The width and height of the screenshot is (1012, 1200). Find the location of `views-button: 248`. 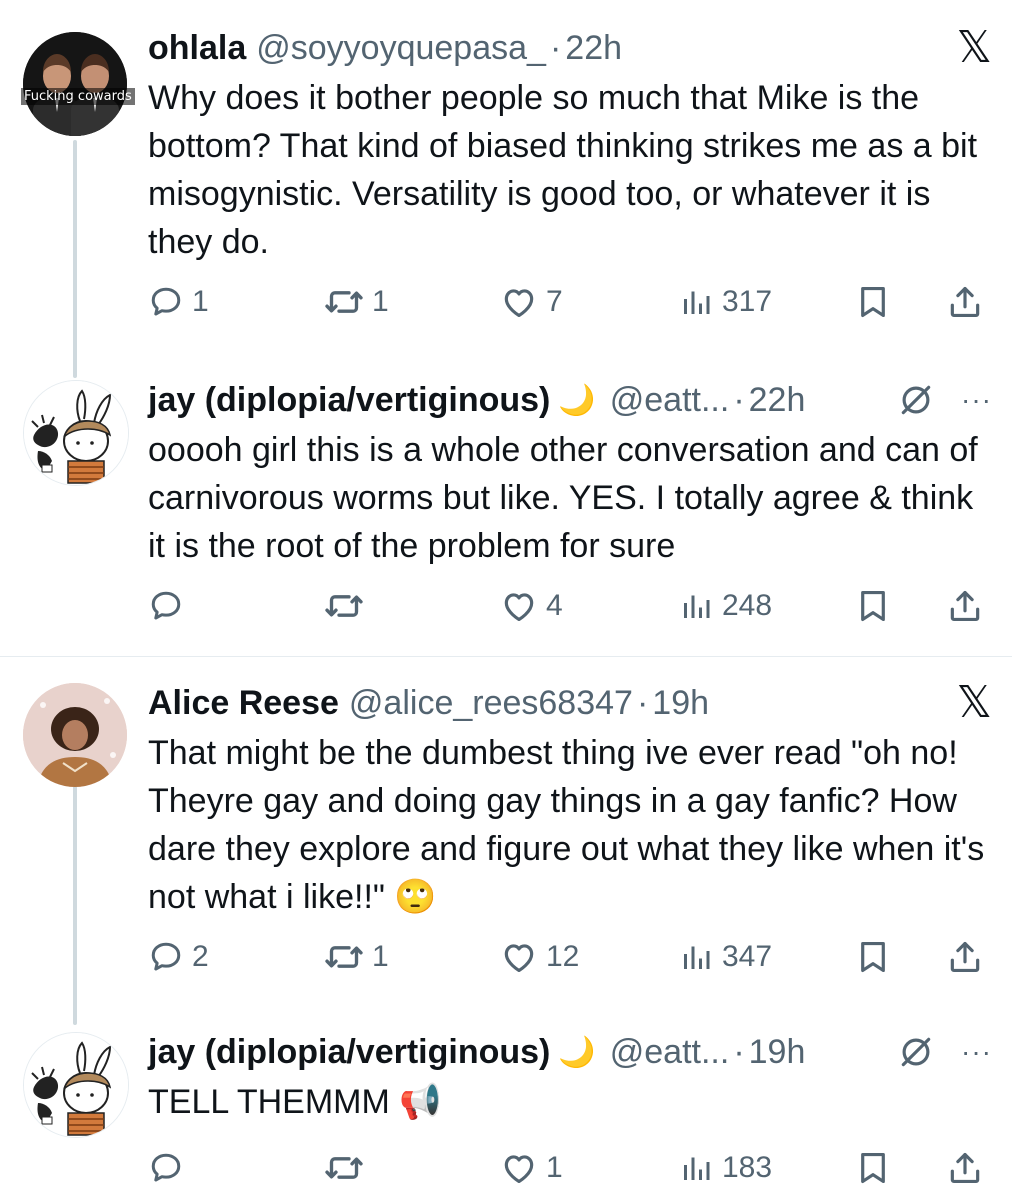

views-button: 248 is located at coordinates (725, 606).